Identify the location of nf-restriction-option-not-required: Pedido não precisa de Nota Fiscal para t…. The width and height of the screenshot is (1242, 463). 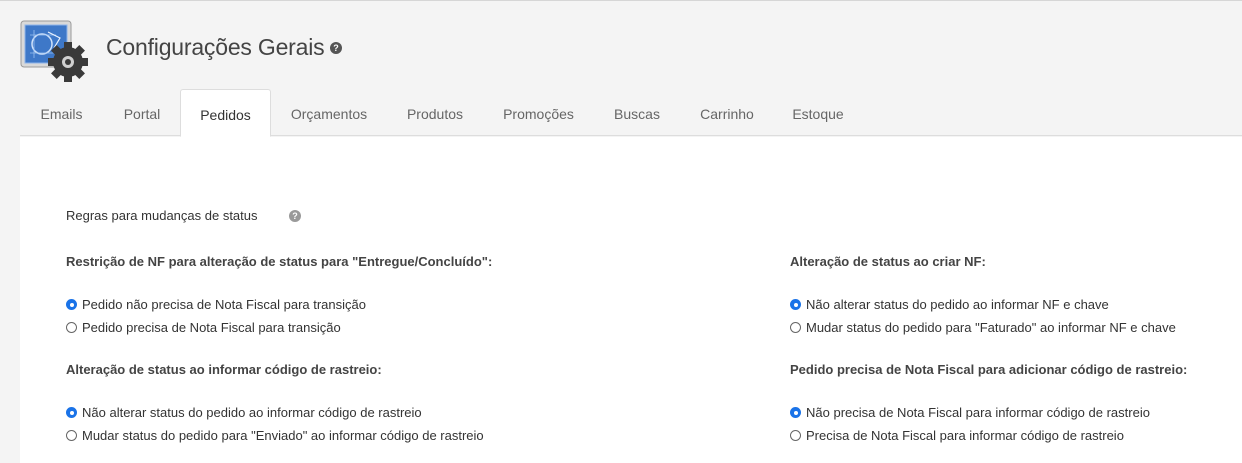
(216, 305).